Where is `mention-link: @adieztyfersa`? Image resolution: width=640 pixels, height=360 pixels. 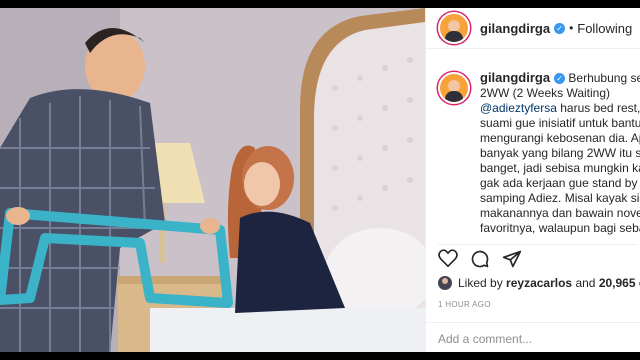 mention-link: @adieztyfersa is located at coordinates (518, 108).